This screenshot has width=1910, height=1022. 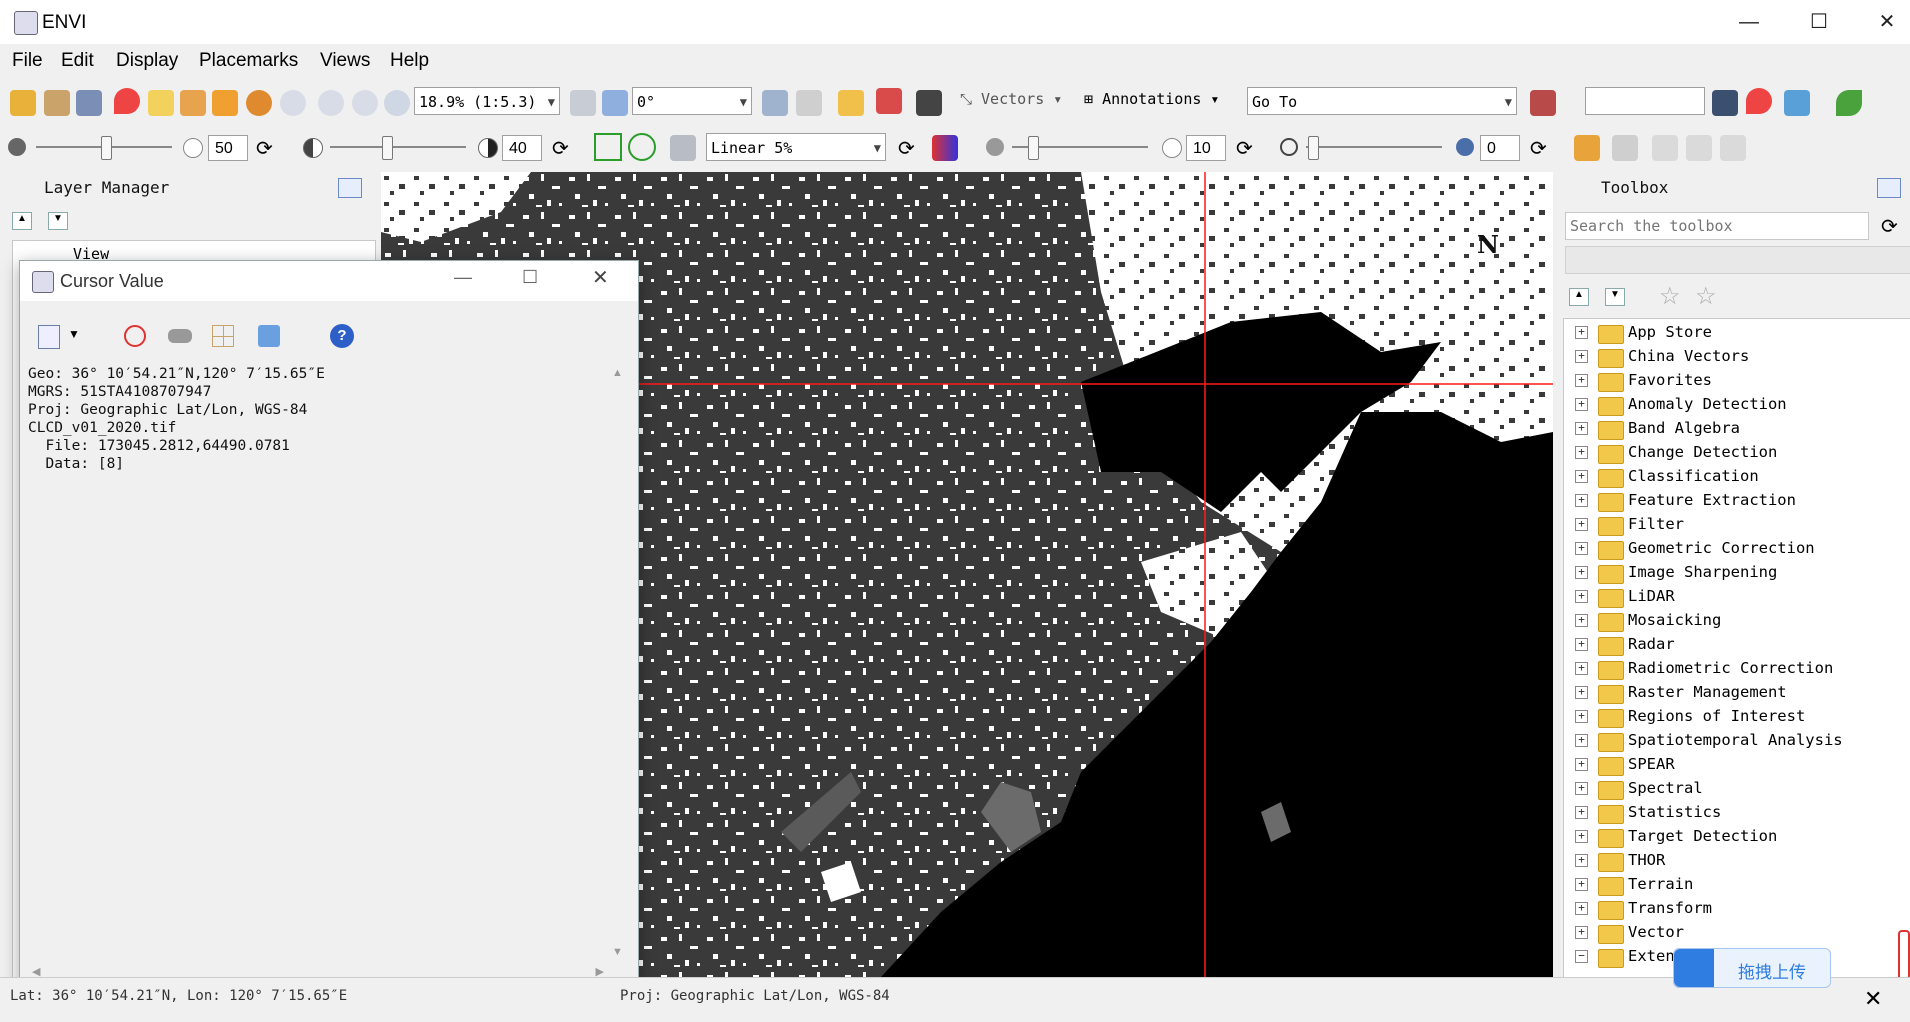 I want to click on toolbox-item: + Feature Extraction, so click(x=1729, y=501).